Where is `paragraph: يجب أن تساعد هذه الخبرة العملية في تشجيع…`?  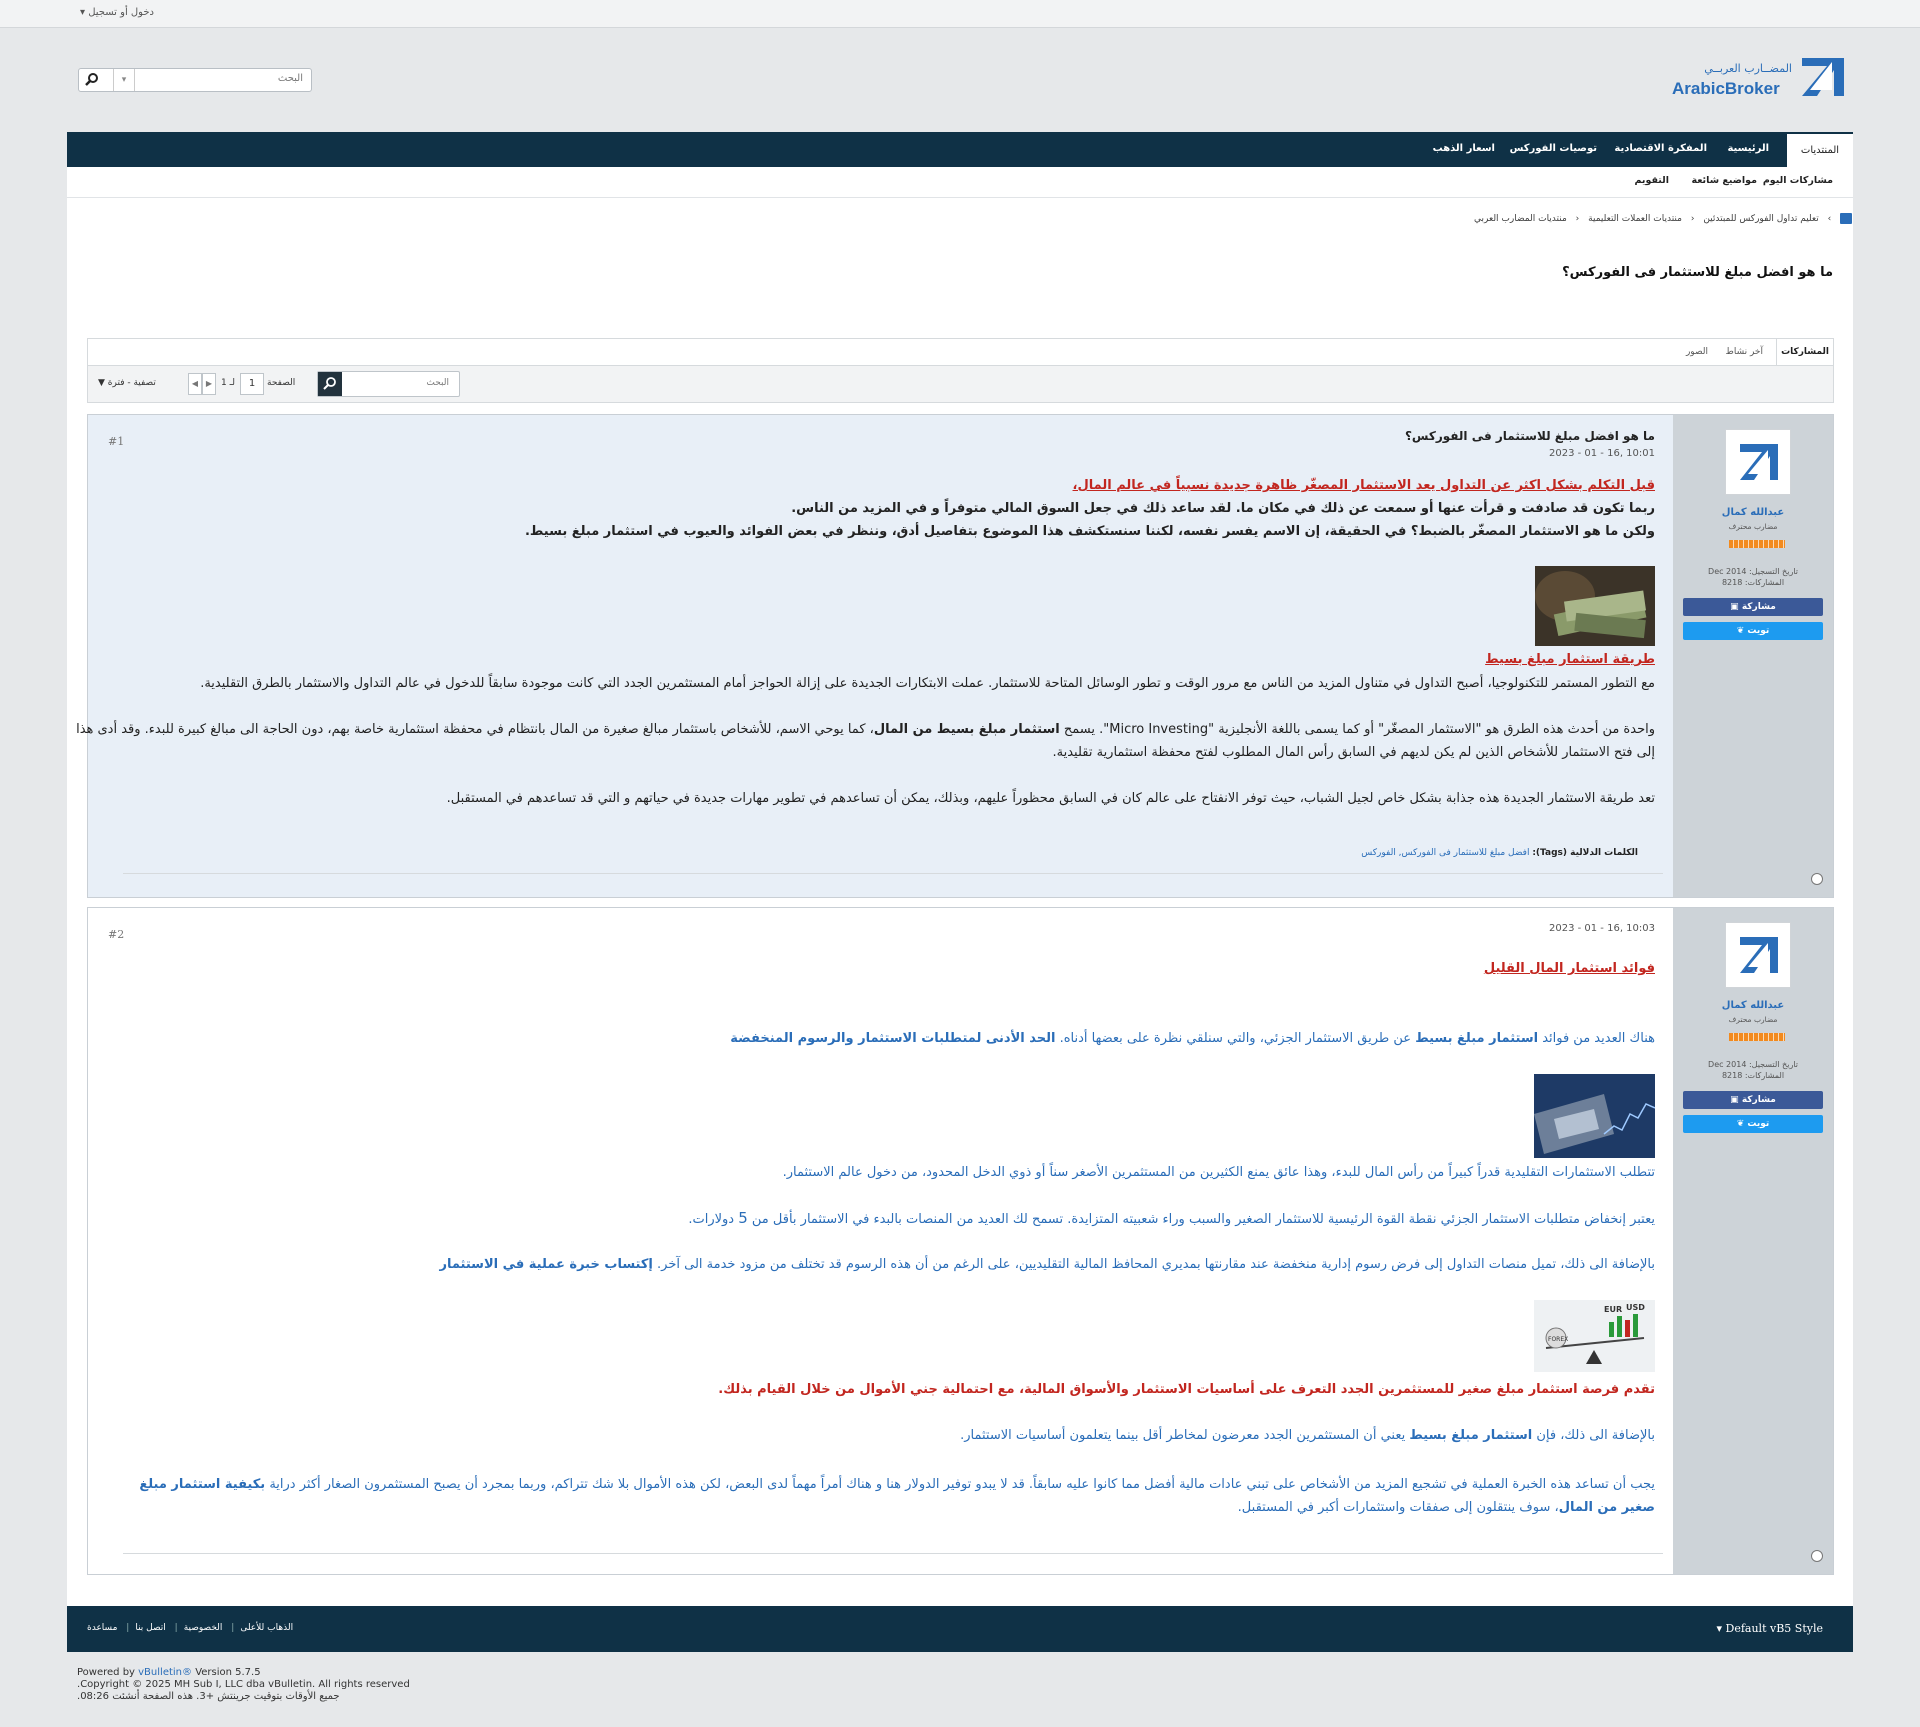
paragraph: يجب أن تساعد هذه الخبرة العملية في تشجيع… is located at coordinates (897, 1496).